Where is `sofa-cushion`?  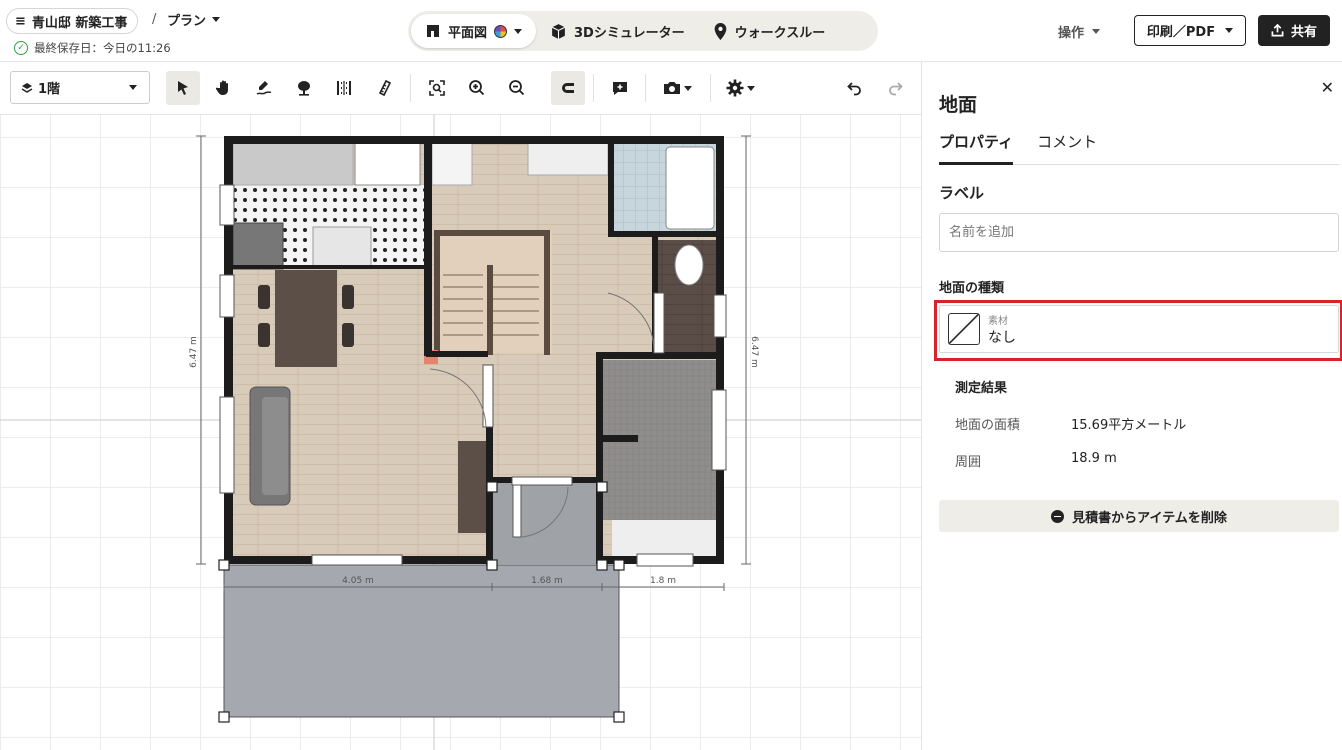
sofa-cushion is located at coordinates (275, 446).